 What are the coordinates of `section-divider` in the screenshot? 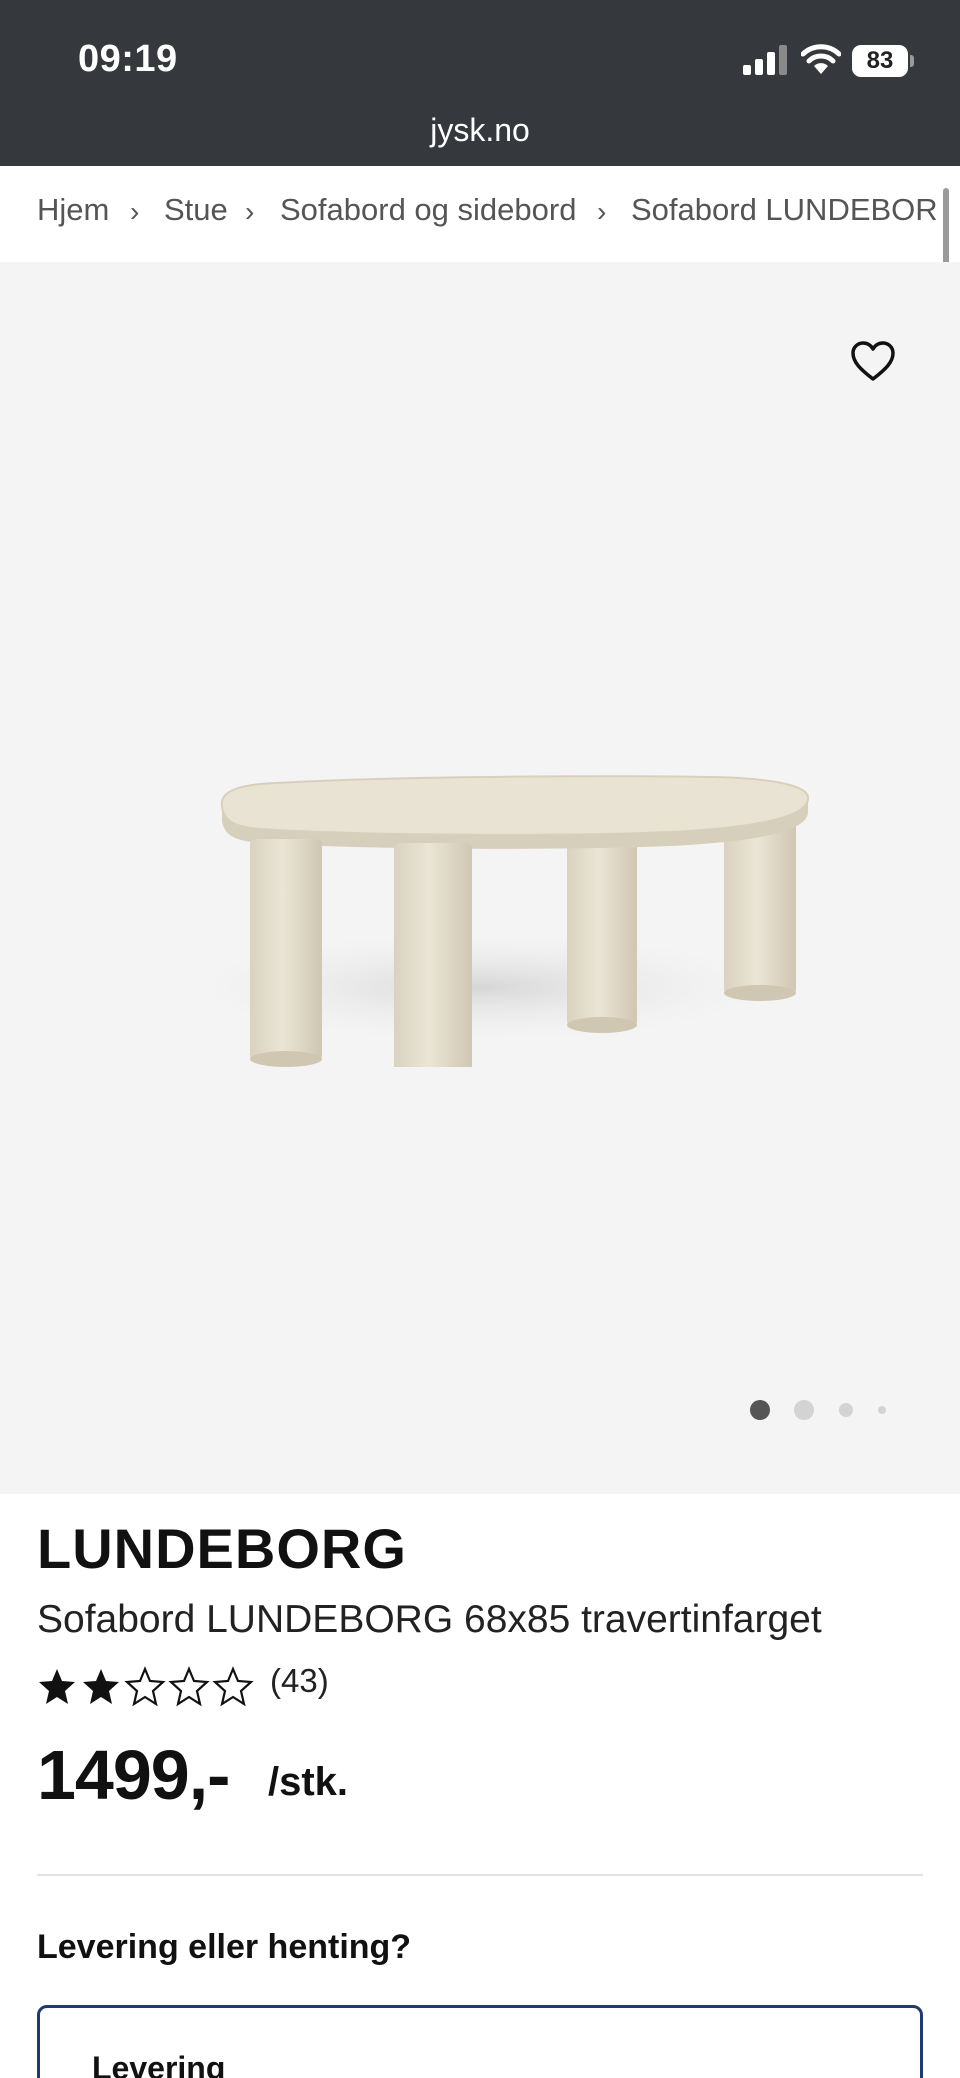 It's located at (480, 1875).